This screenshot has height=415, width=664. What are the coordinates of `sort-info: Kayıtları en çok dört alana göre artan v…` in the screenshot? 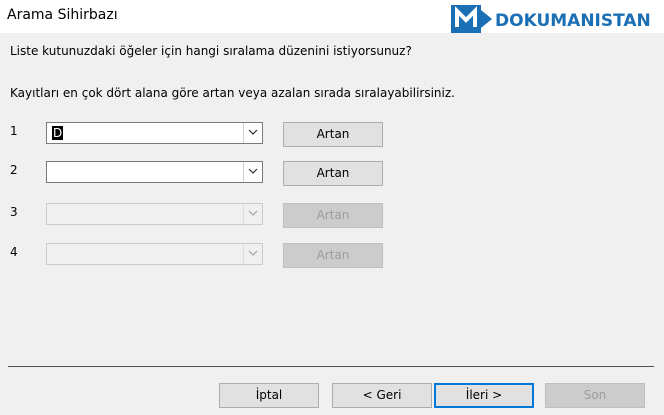 It's located at (232, 93).